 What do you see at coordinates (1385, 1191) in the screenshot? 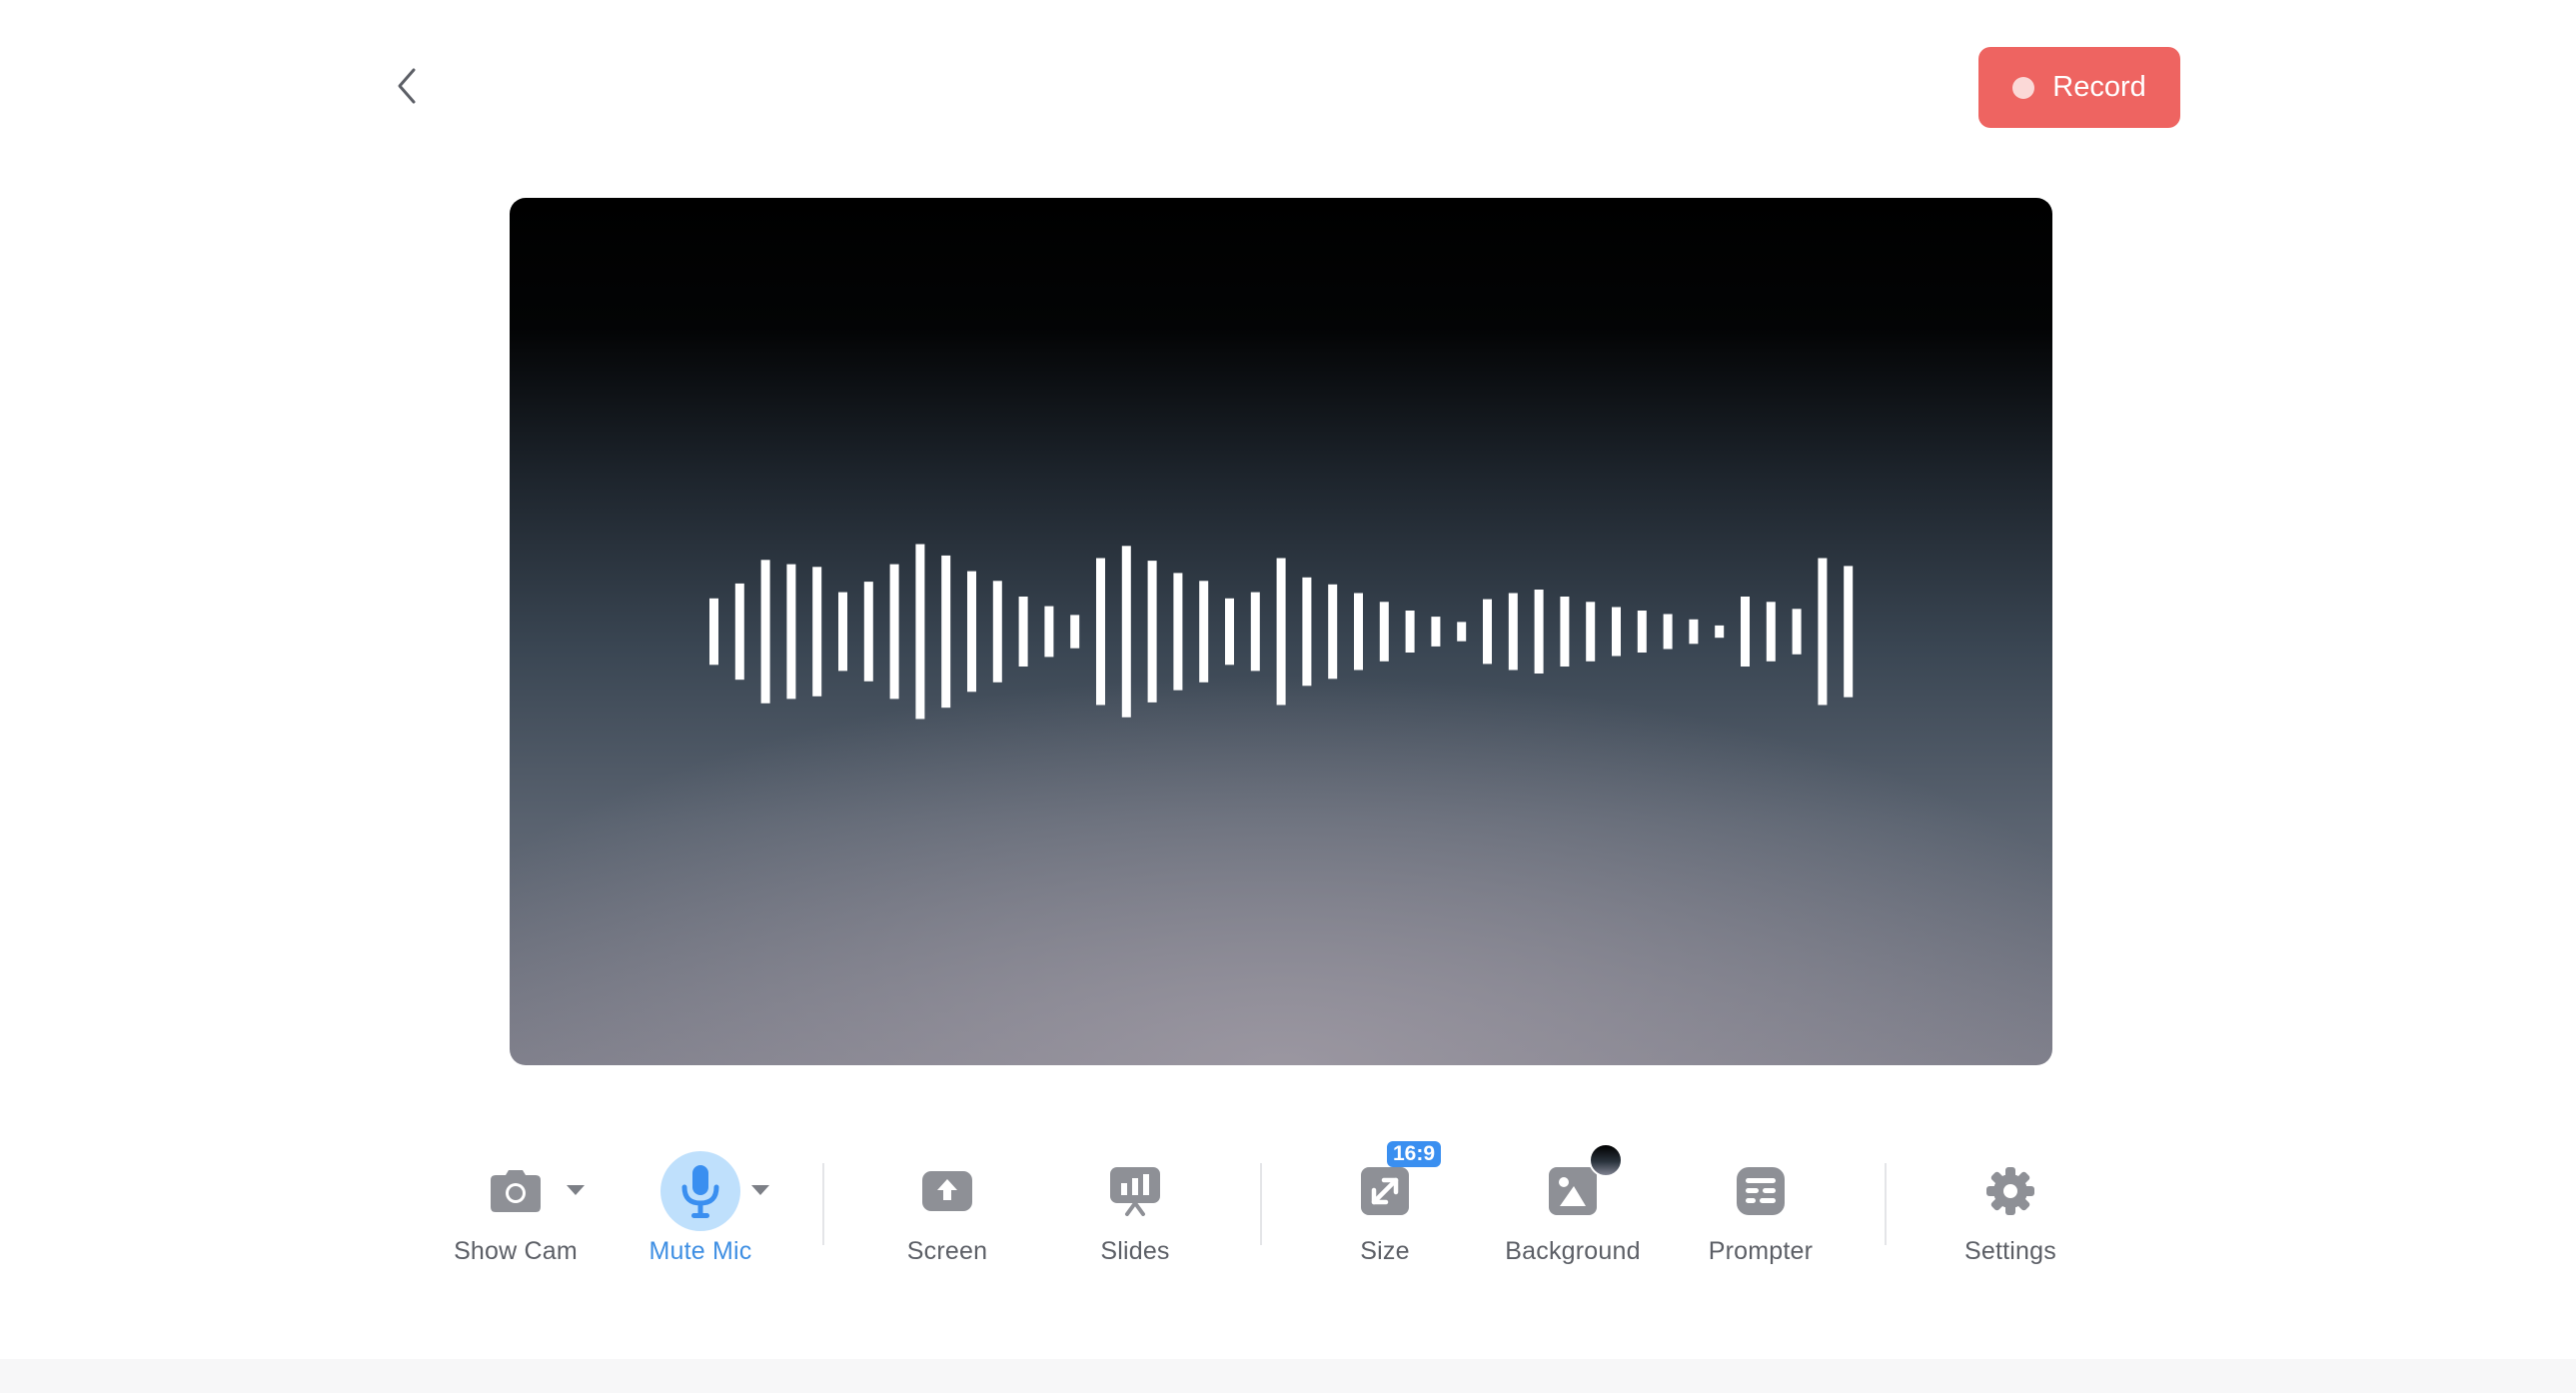
I see `resize-icon` at bounding box center [1385, 1191].